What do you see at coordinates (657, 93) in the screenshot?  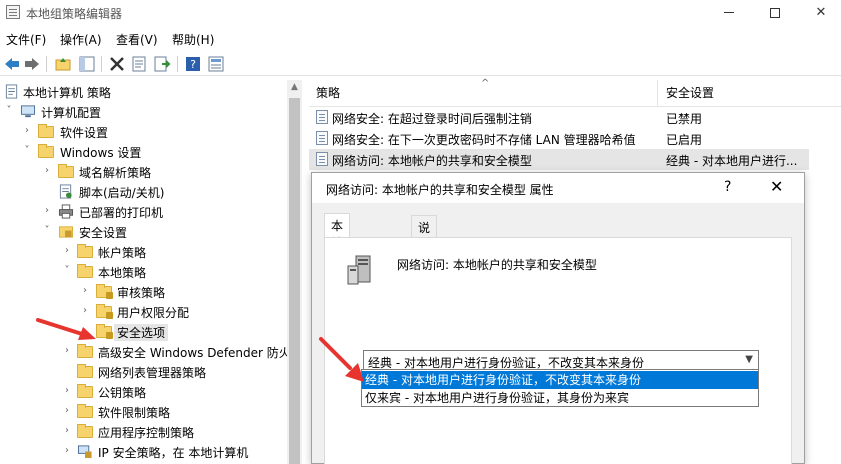 I see `column-divider` at bounding box center [657, 93].